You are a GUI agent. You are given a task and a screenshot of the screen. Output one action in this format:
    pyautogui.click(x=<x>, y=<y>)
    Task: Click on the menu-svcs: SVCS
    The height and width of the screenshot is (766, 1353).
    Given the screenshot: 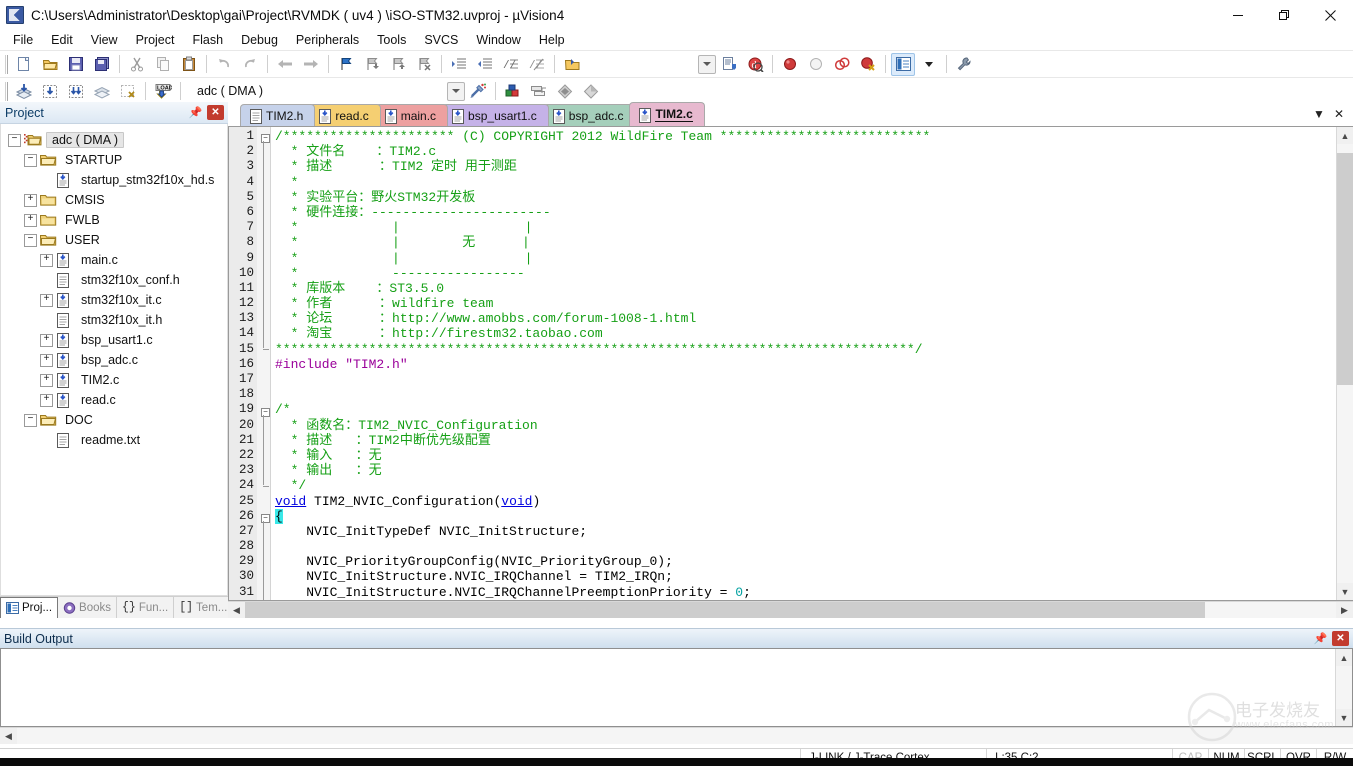 What is the action you would take?
    pyautogui.click(x=441, y=40)
    